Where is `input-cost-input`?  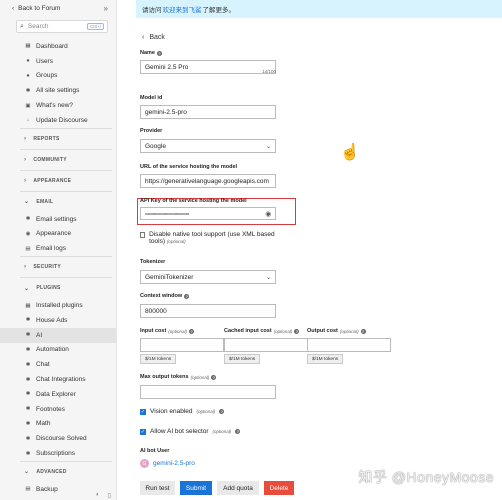
input-cost-input is located at coordinates (182, 345).